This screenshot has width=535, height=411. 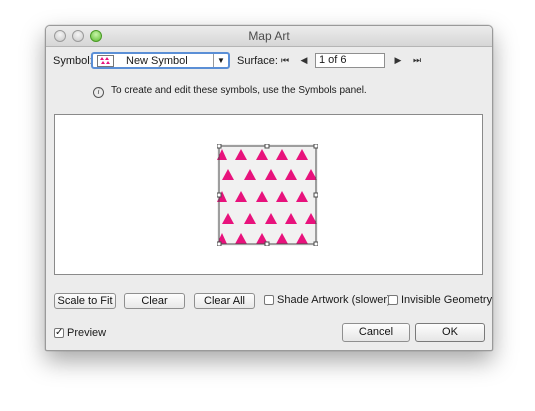 What do you see at coordinates (98, 92) in the screenshot?
I see `info-icon: i` at bounding box center [98, 92].